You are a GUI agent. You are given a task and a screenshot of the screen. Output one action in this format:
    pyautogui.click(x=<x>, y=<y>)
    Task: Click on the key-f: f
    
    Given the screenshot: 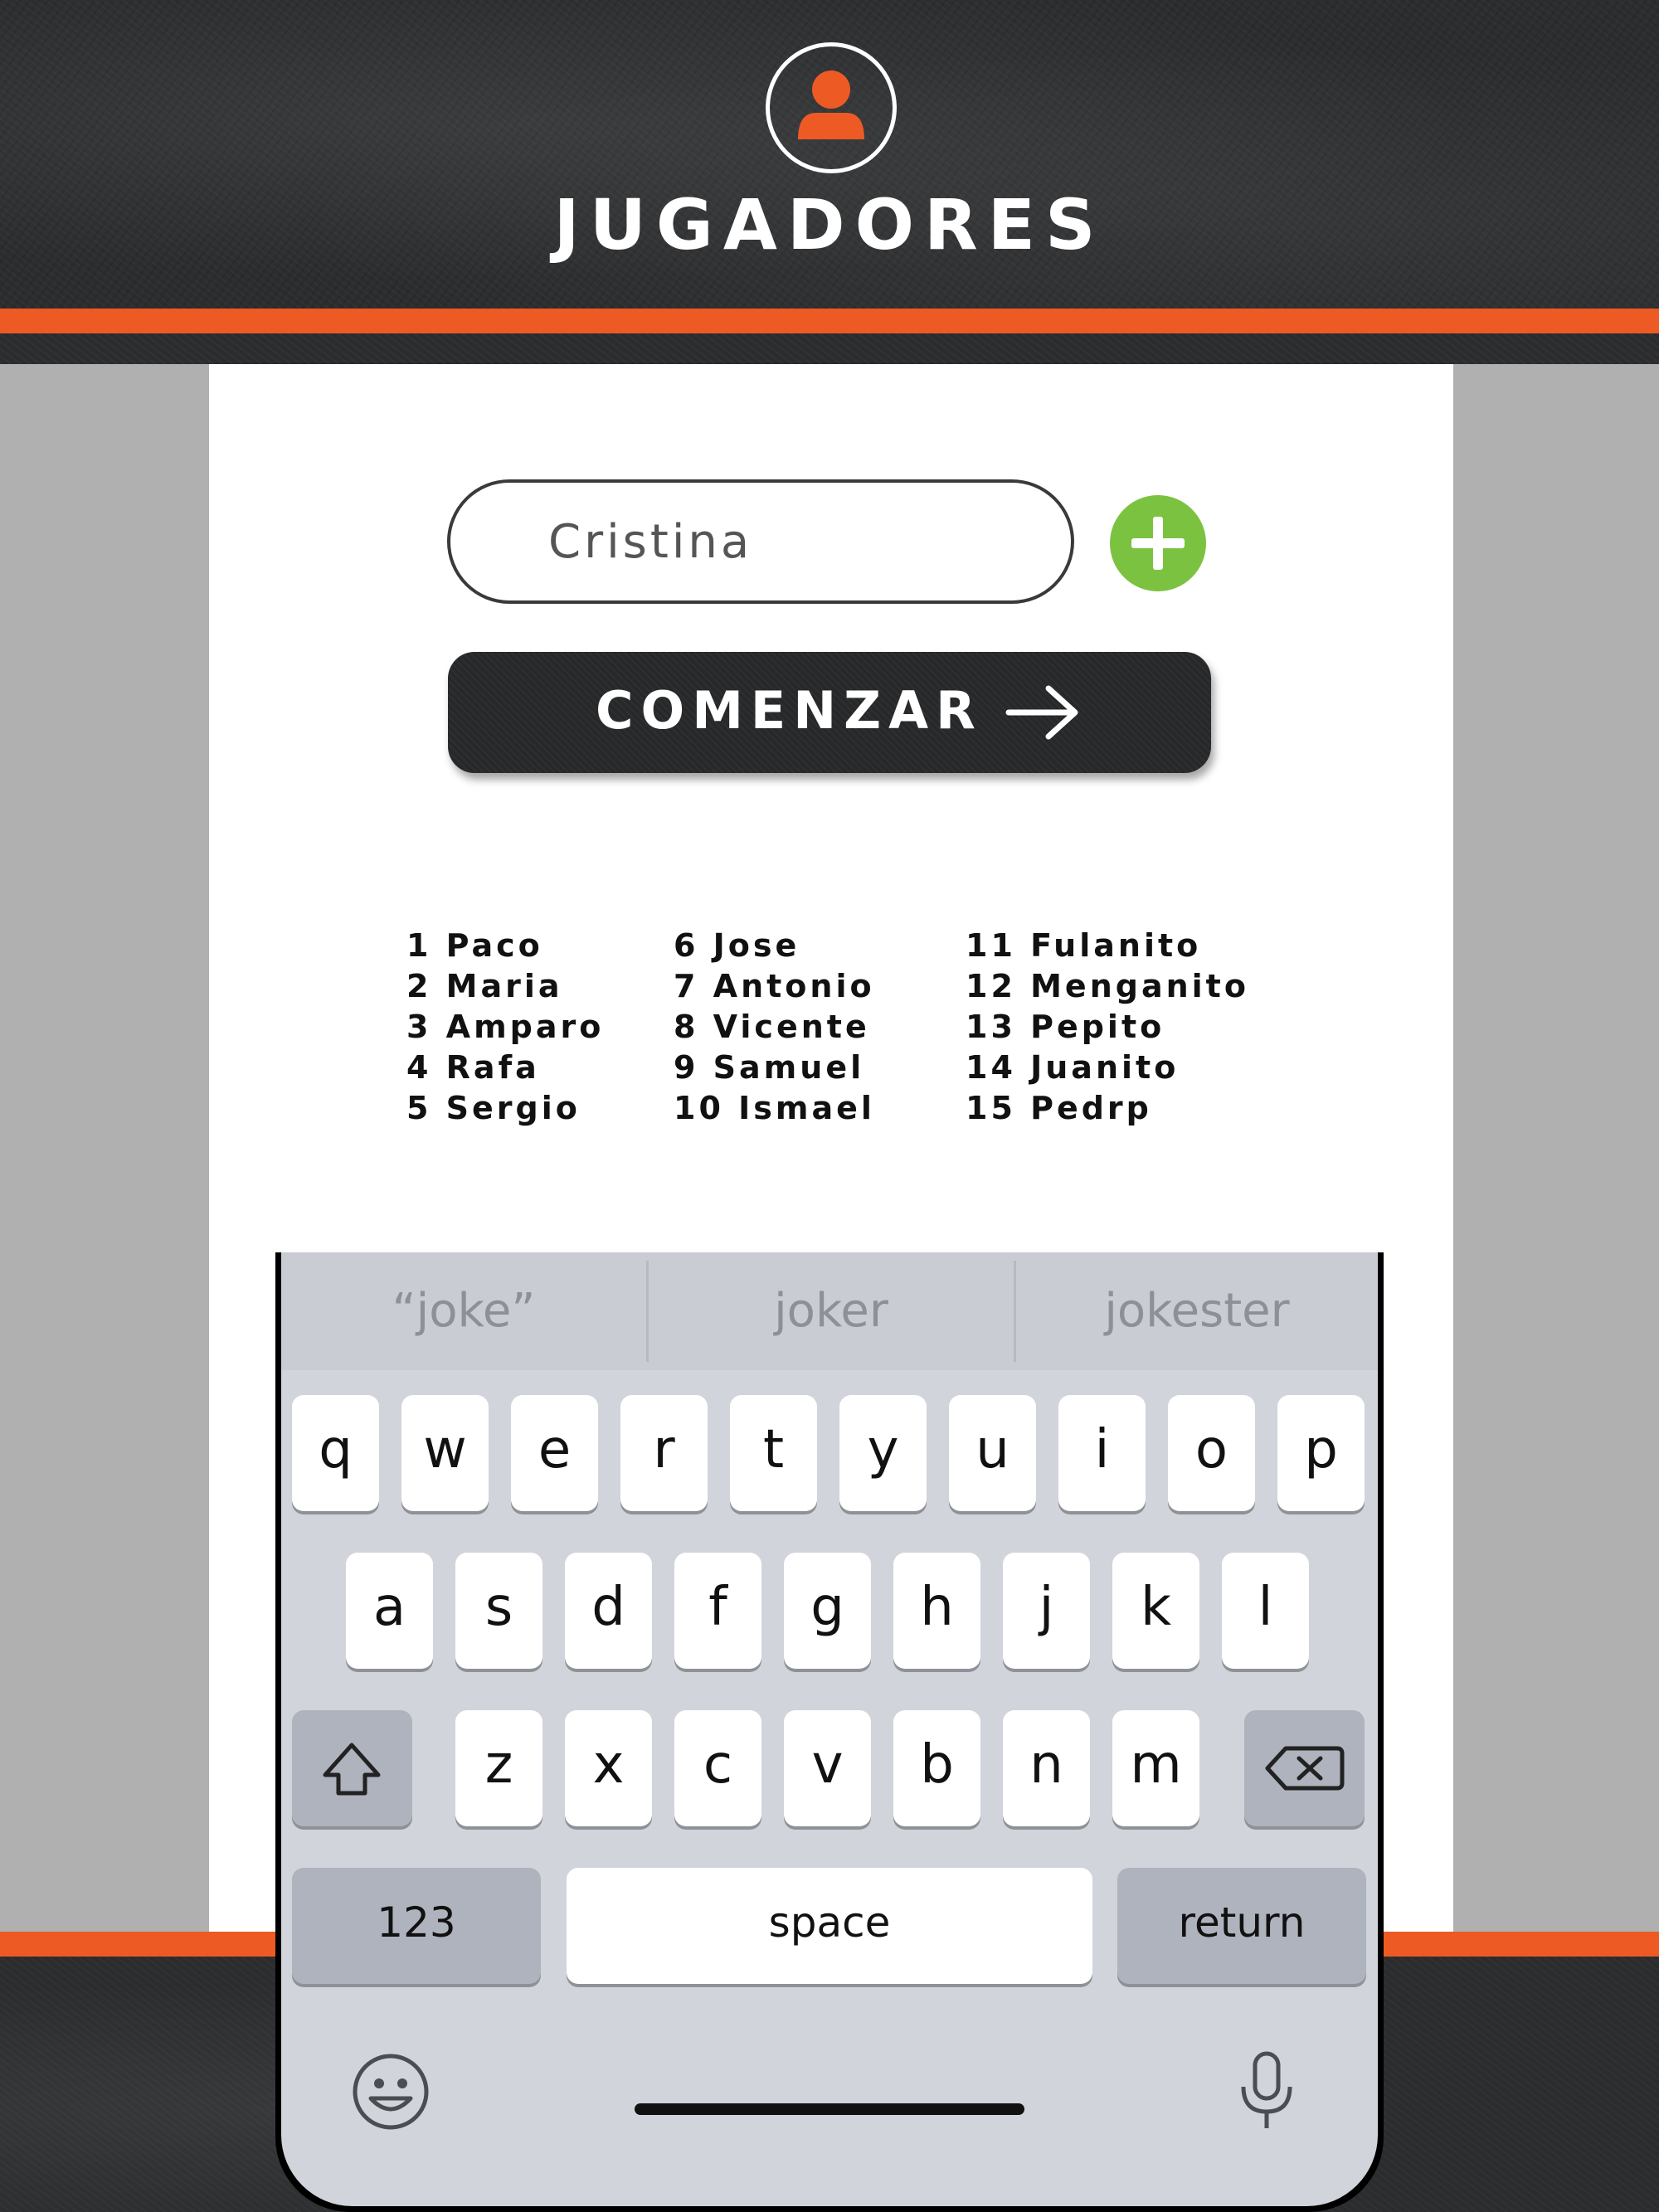 What is the action you would take?
    pyautogui.click(x=717, y=1611)
    